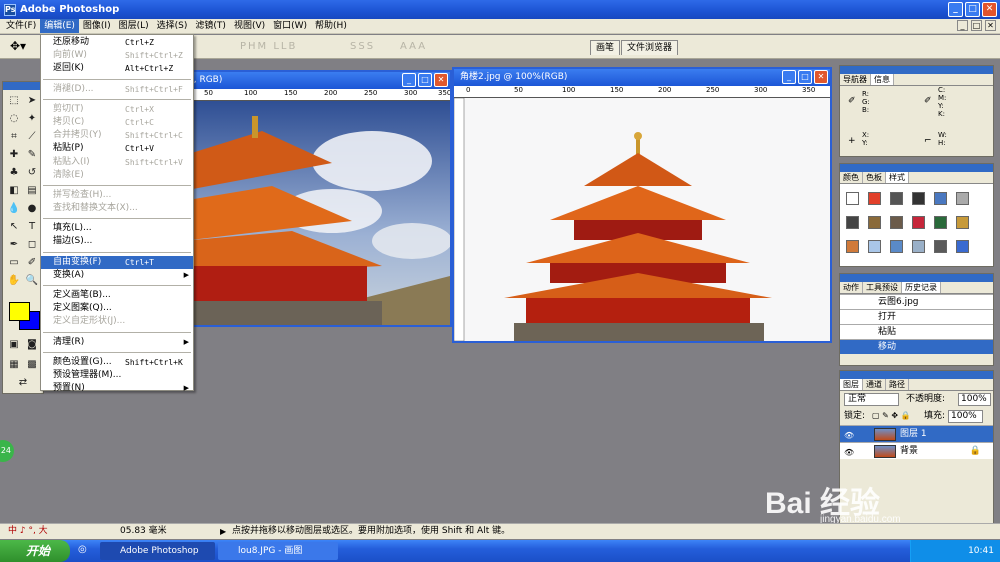 The image size is (1000, 562). Describe the element at coordinates (916, 433) in the screenshot. I see `layer-row: 👁 图层 1` at that location.